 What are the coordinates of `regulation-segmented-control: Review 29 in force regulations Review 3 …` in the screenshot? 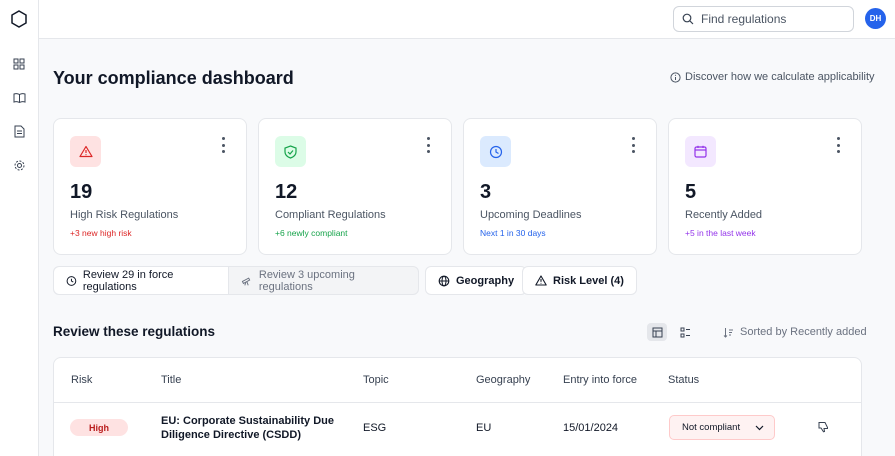 It's located at (236, 280).